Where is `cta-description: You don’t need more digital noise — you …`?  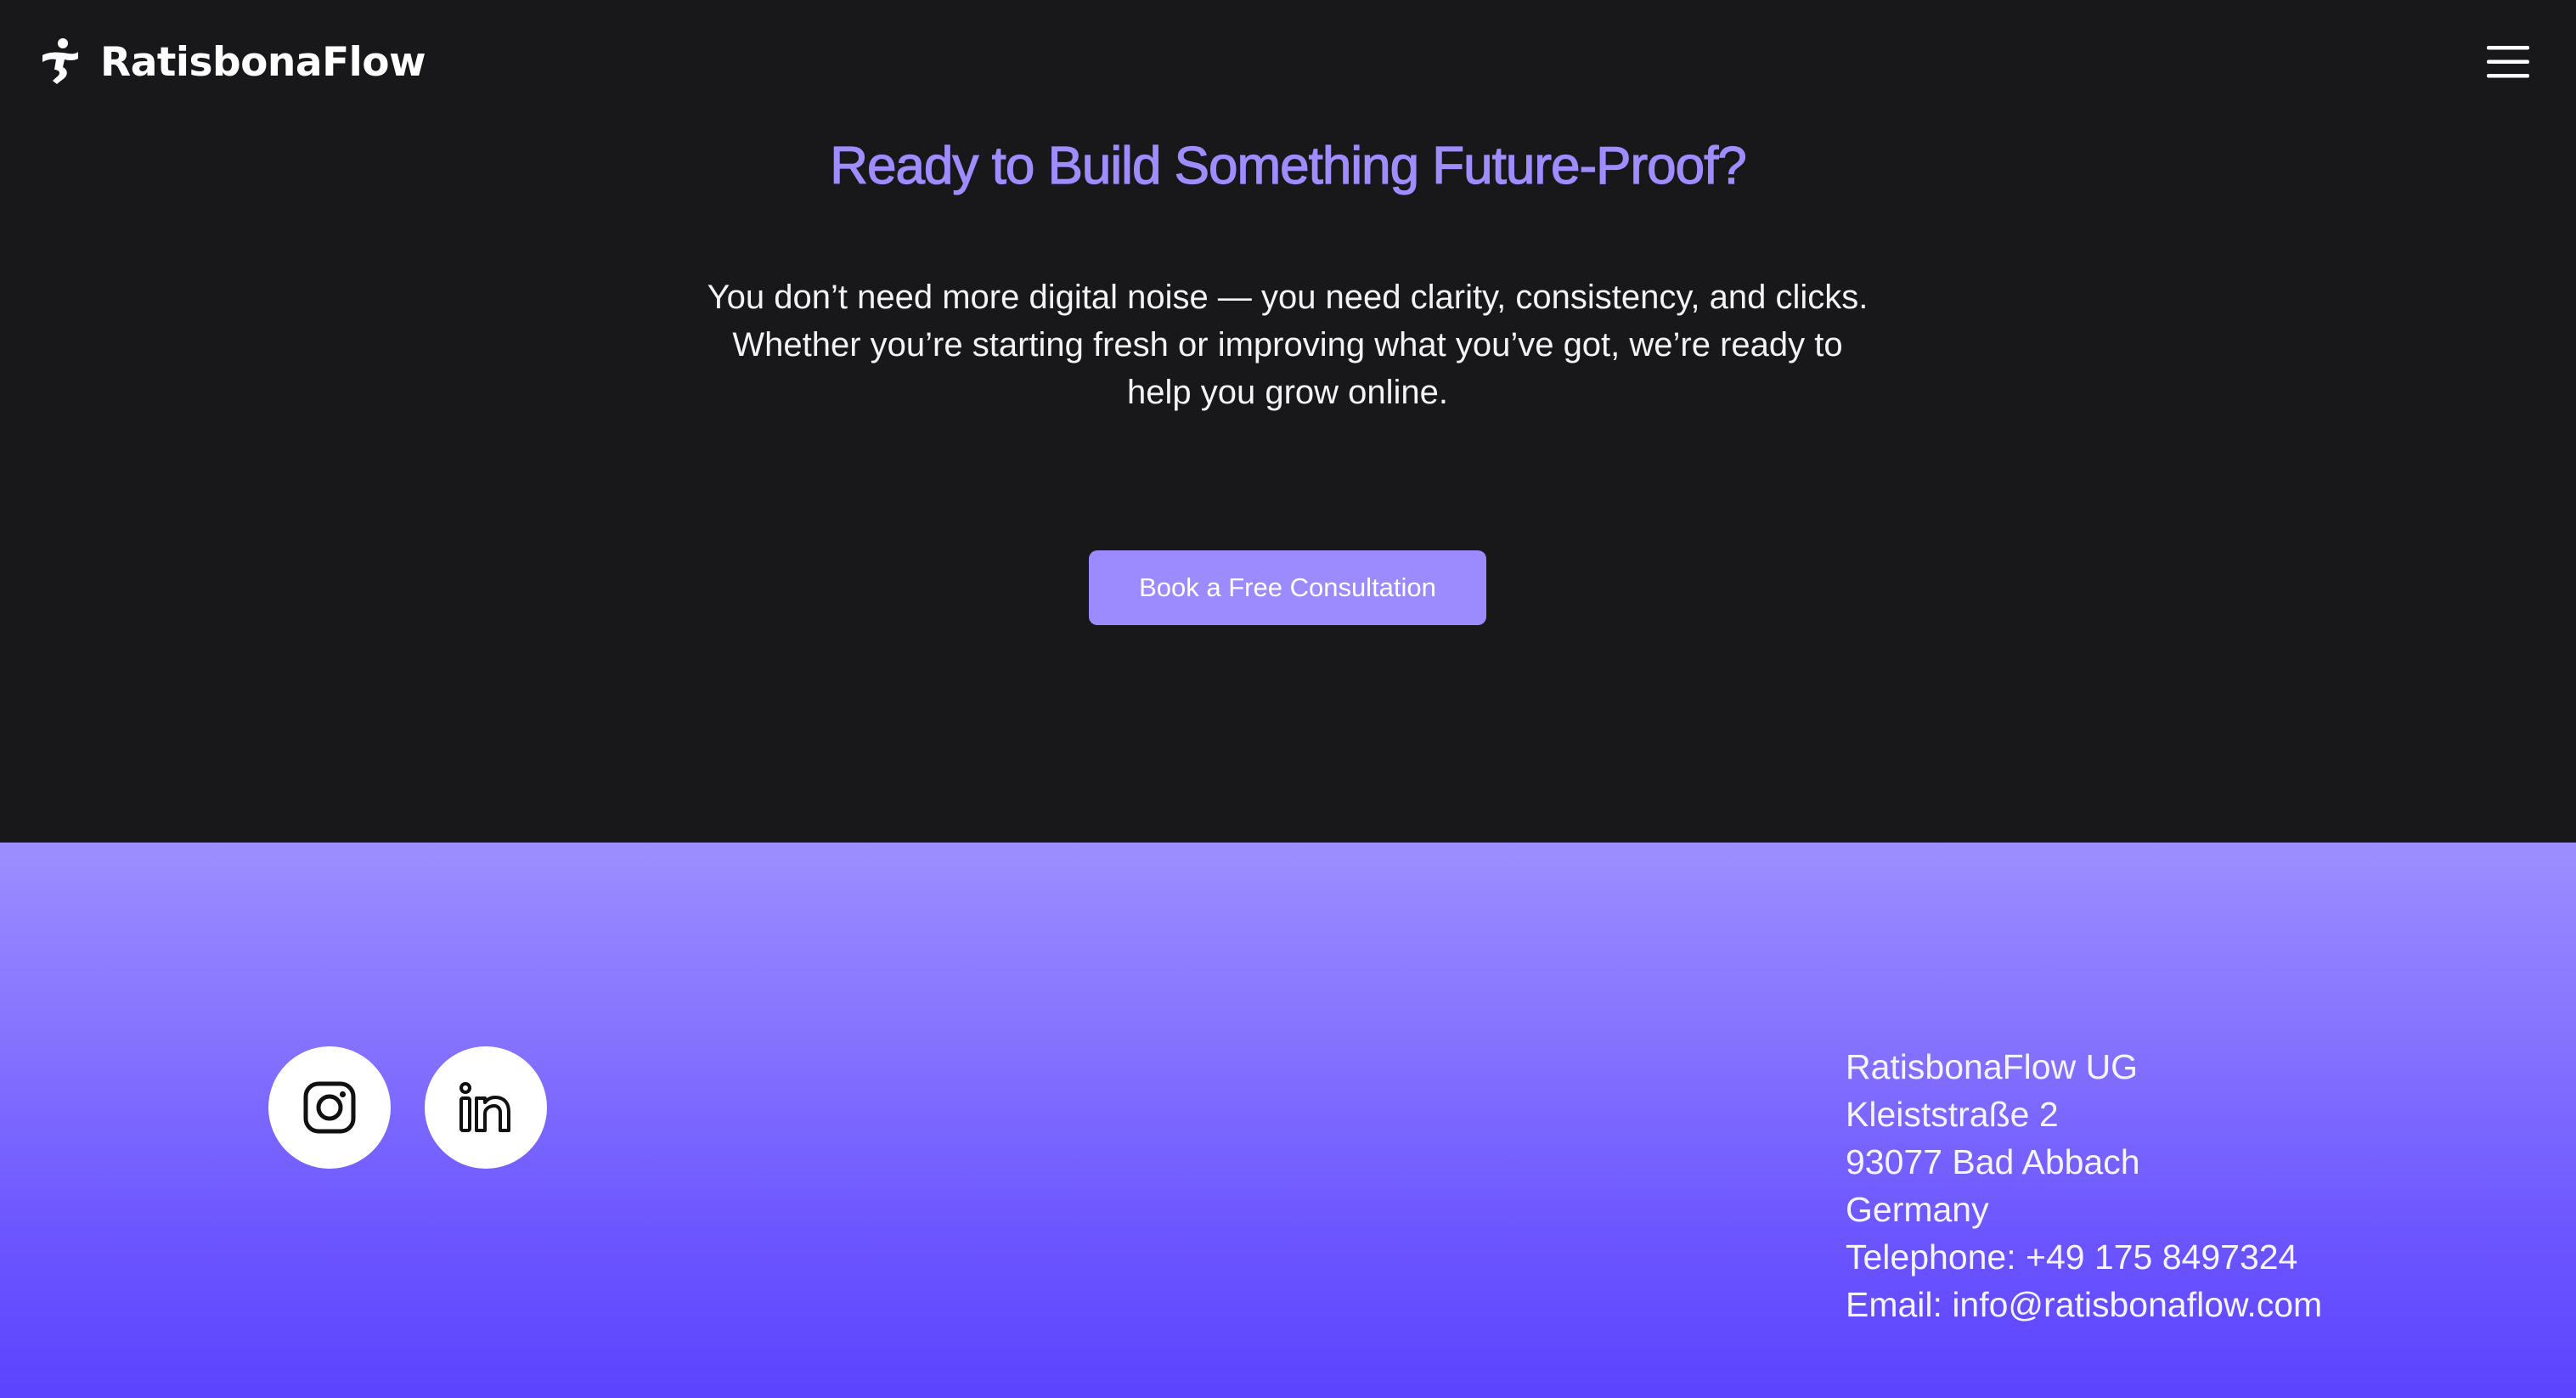
cta-description: You don’t need more digital noise — you … is located at coordinates (1287, 344).